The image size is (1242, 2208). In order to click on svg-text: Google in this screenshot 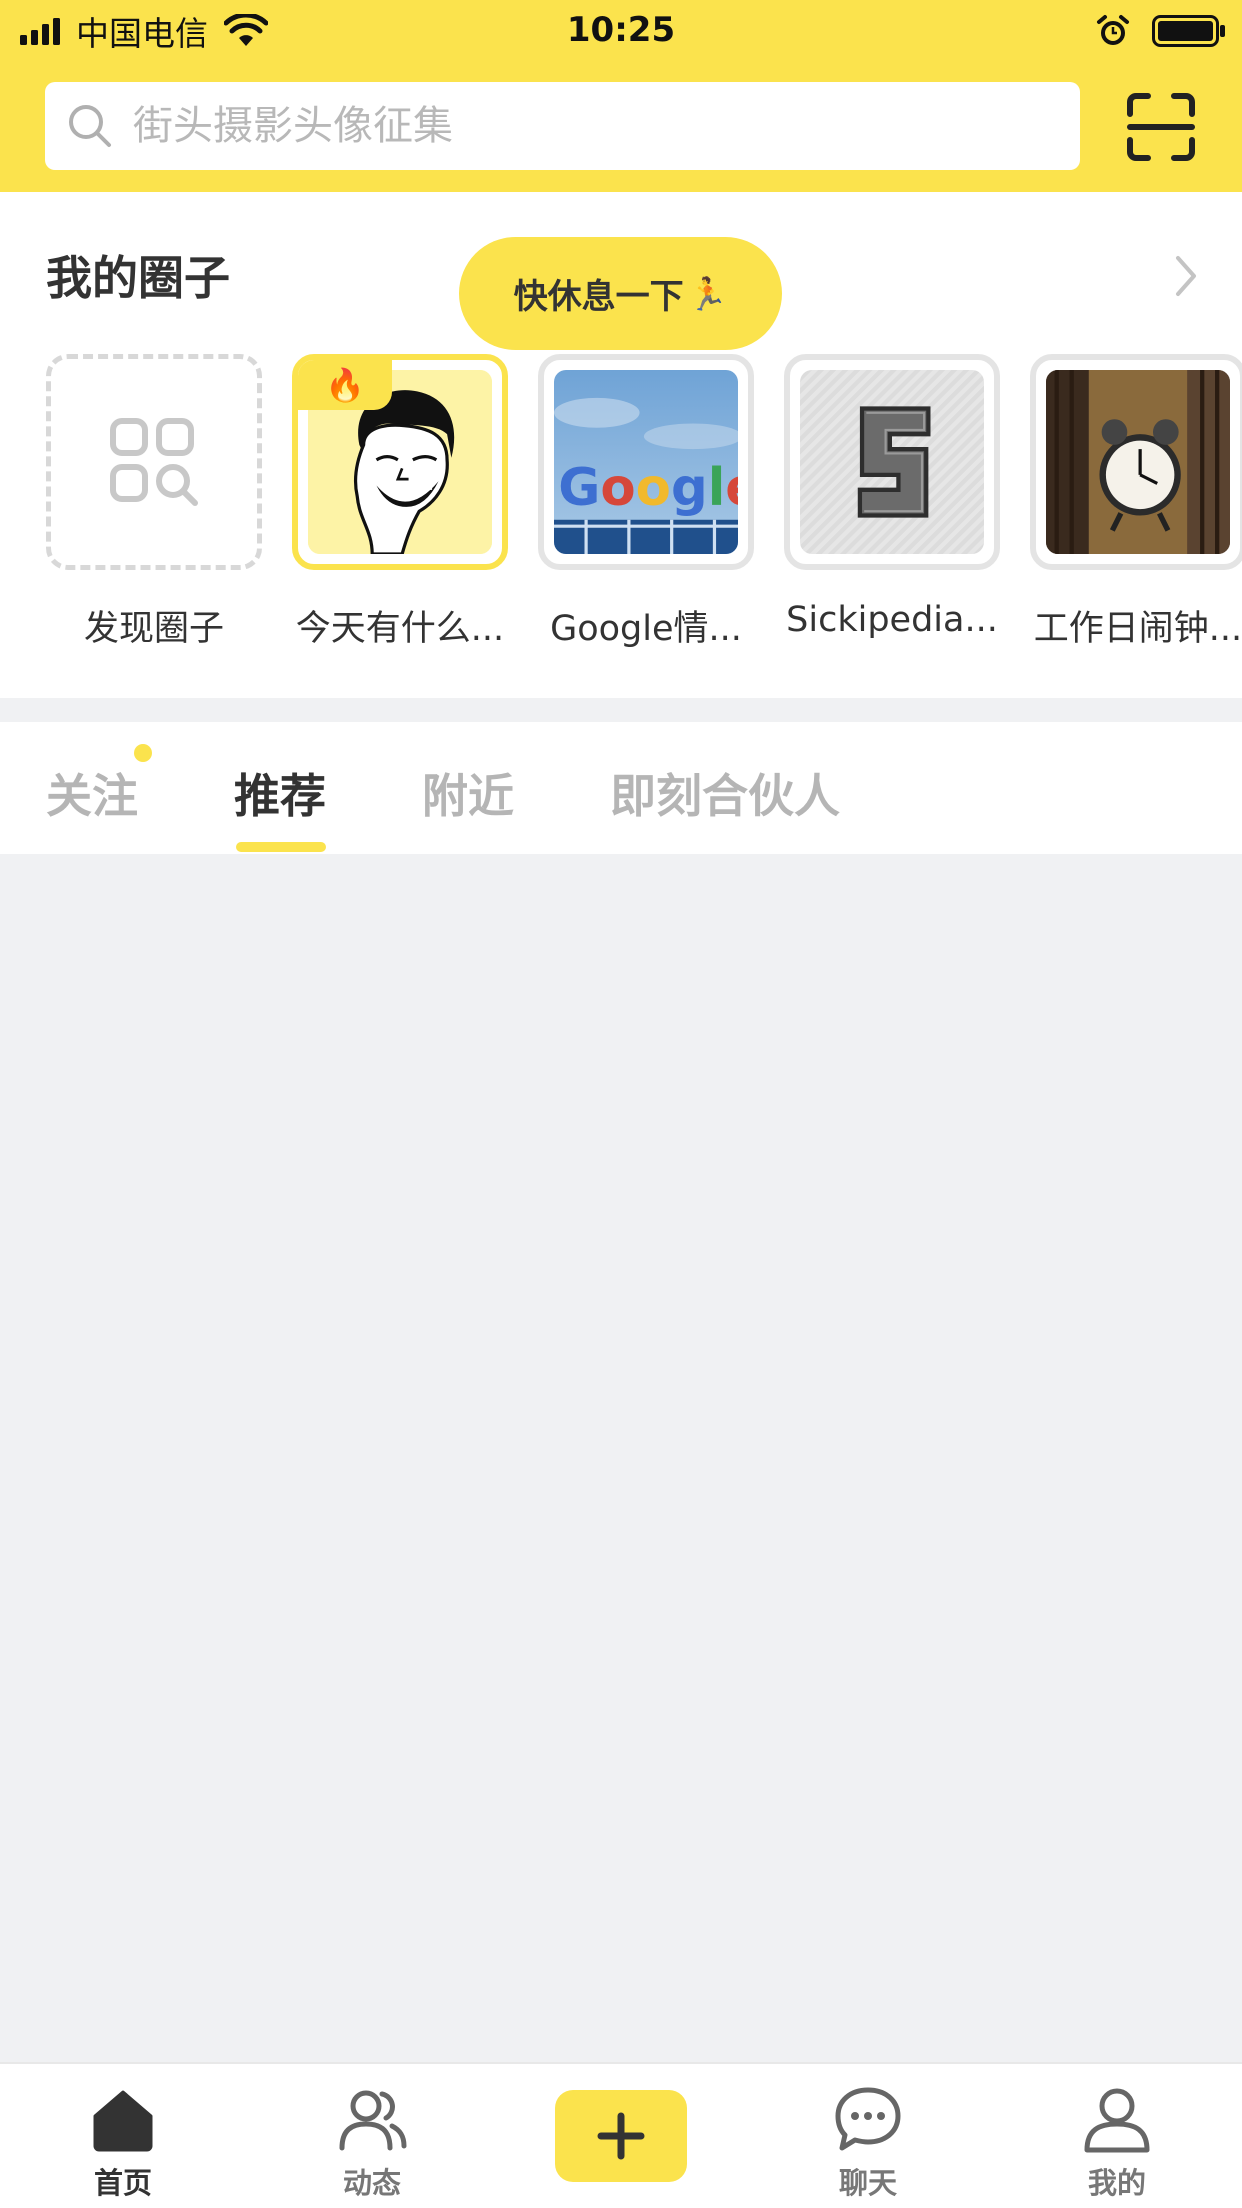, I will do `click(648, 488)`.